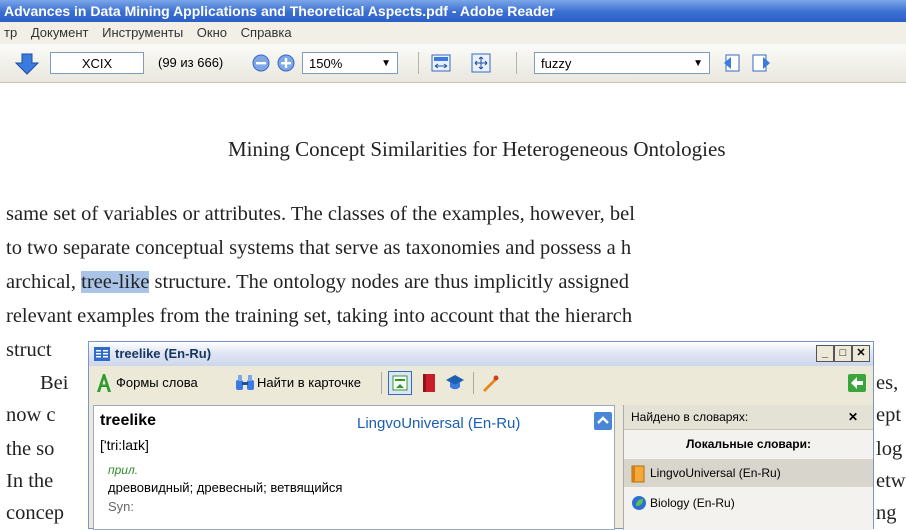  Describe the element at coordinates (490, 383) in the screenshot. I see `pronounce-icon` at that location.